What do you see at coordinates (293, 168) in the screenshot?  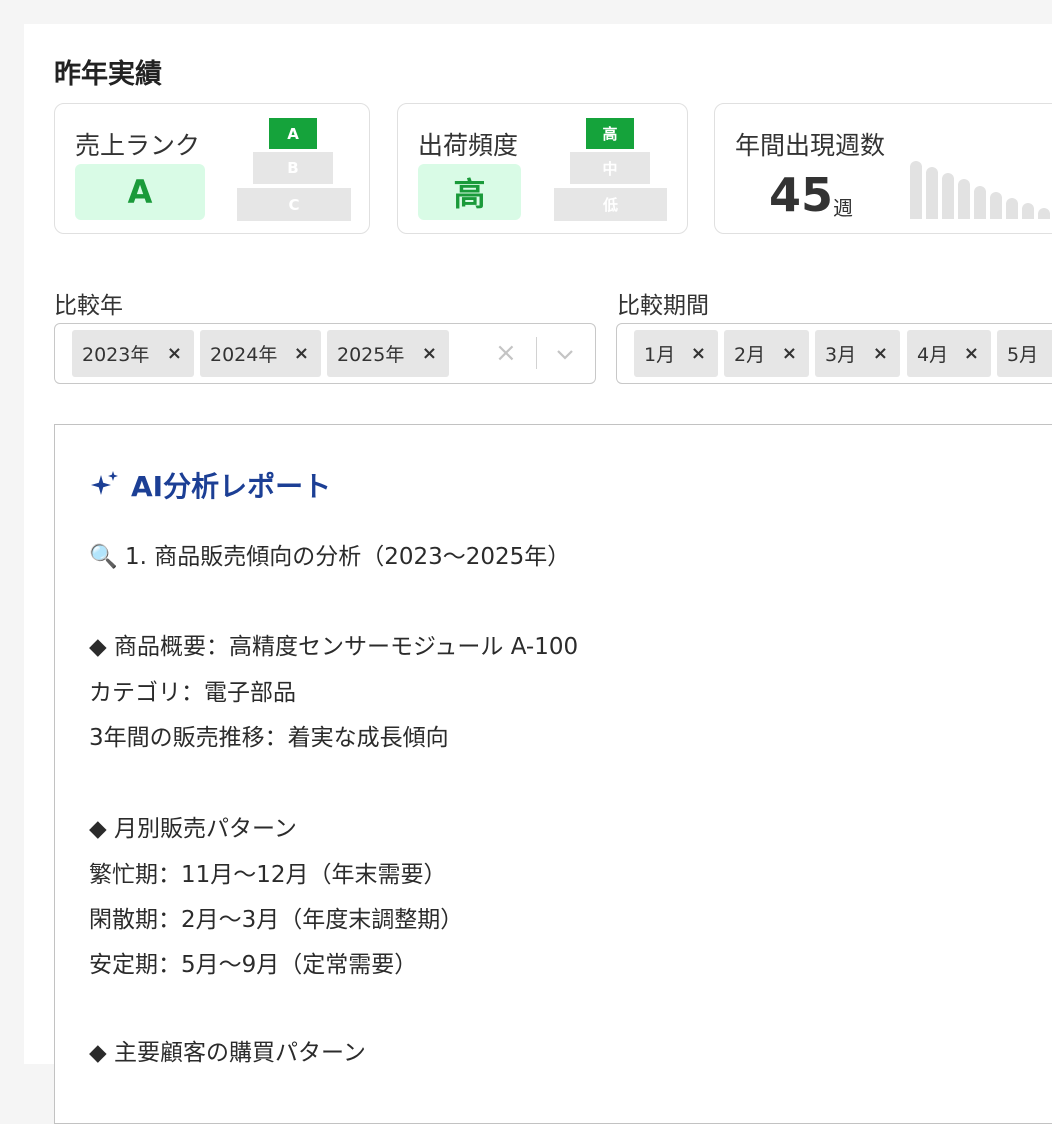 I see `rank-level-b: B` at bounding box center [293, 168].